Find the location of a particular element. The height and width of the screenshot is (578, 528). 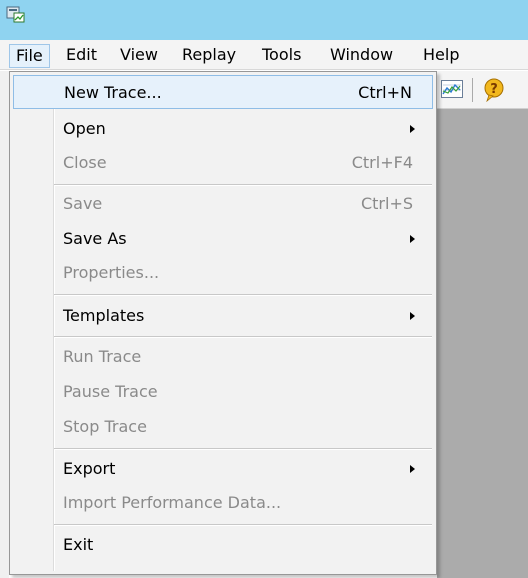

menu-item-export: Export is located at coordinates (223, 469).